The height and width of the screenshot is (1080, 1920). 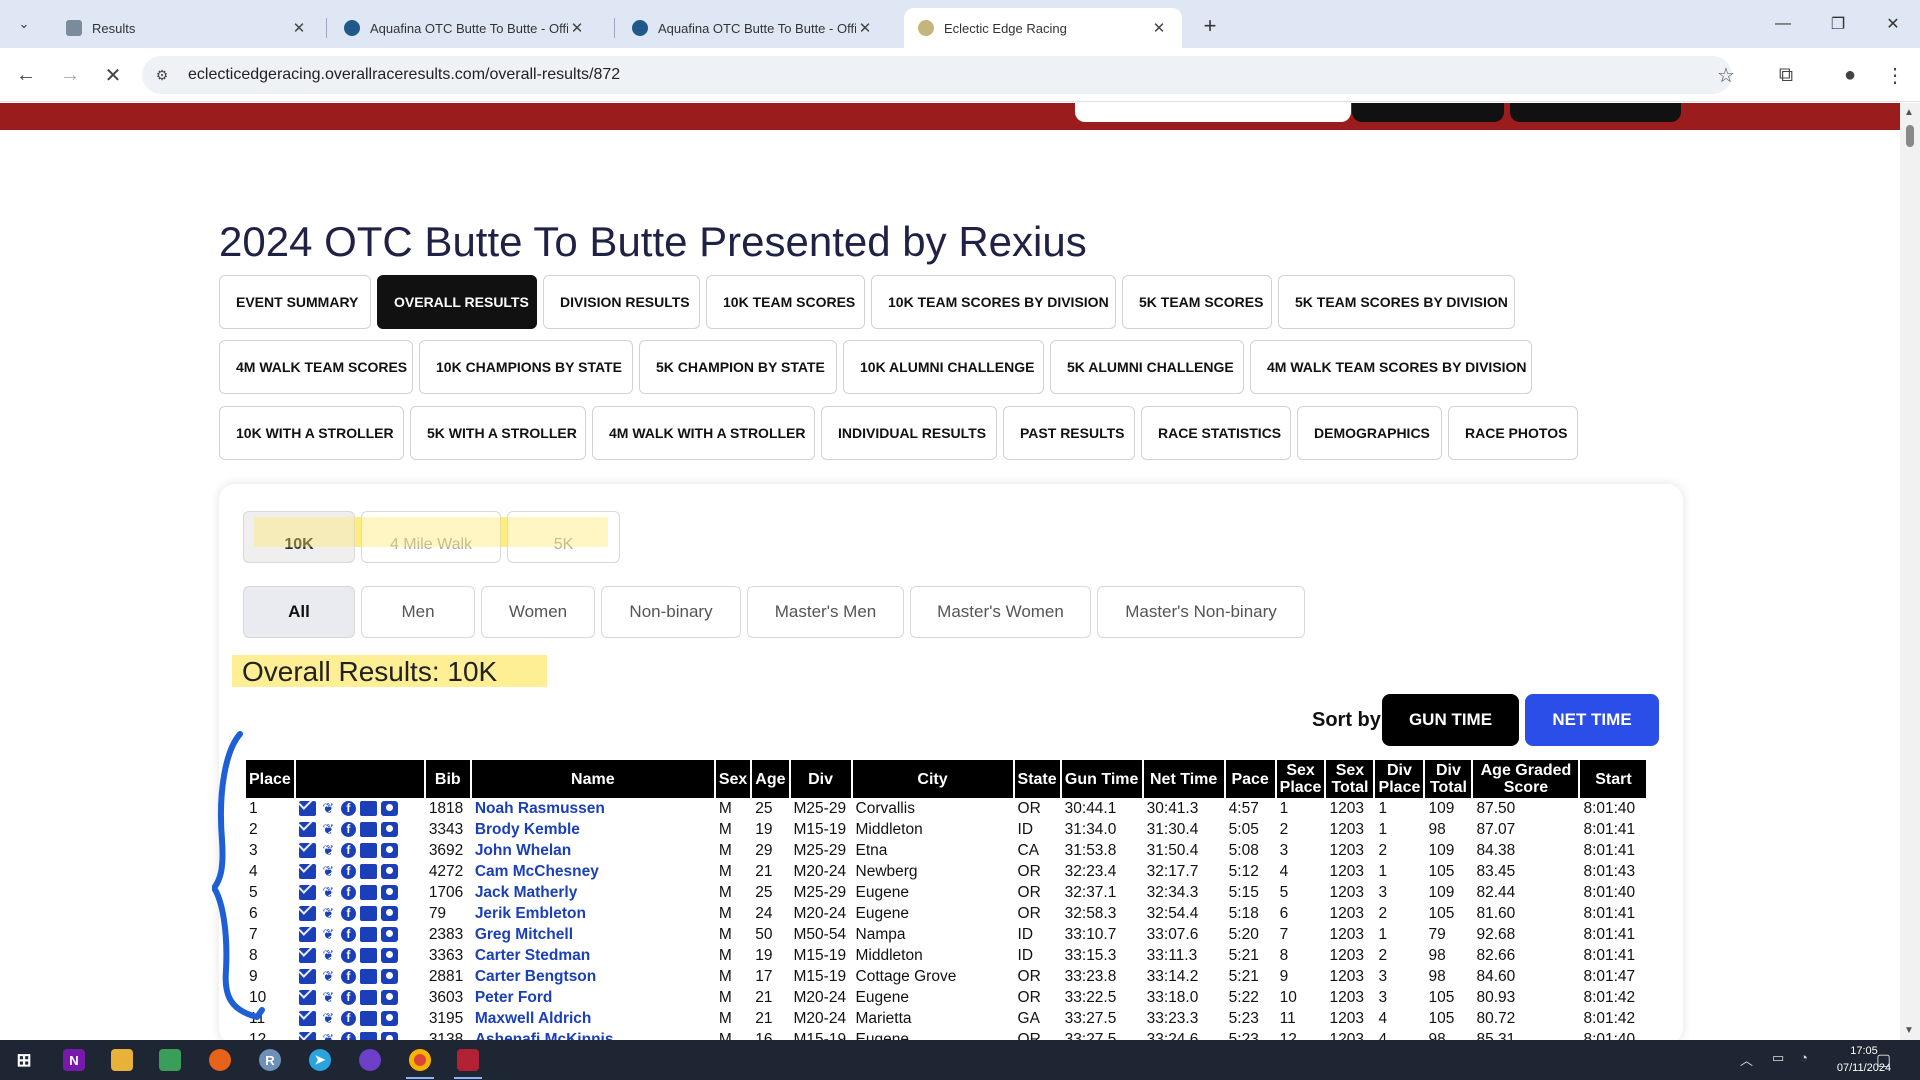 I want to click on 10k-team-scores-by-division-button: 10K TEAM SCORES BY DIVISION, so click(x=993, y=302).